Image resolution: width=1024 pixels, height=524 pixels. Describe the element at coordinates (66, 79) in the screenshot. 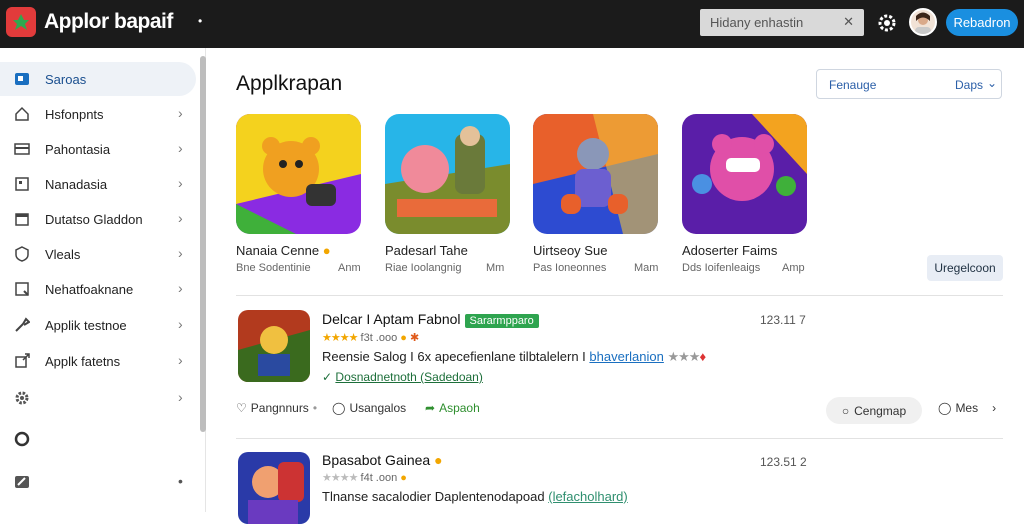

I see `sidebar-item-label: Saroas` at that location.